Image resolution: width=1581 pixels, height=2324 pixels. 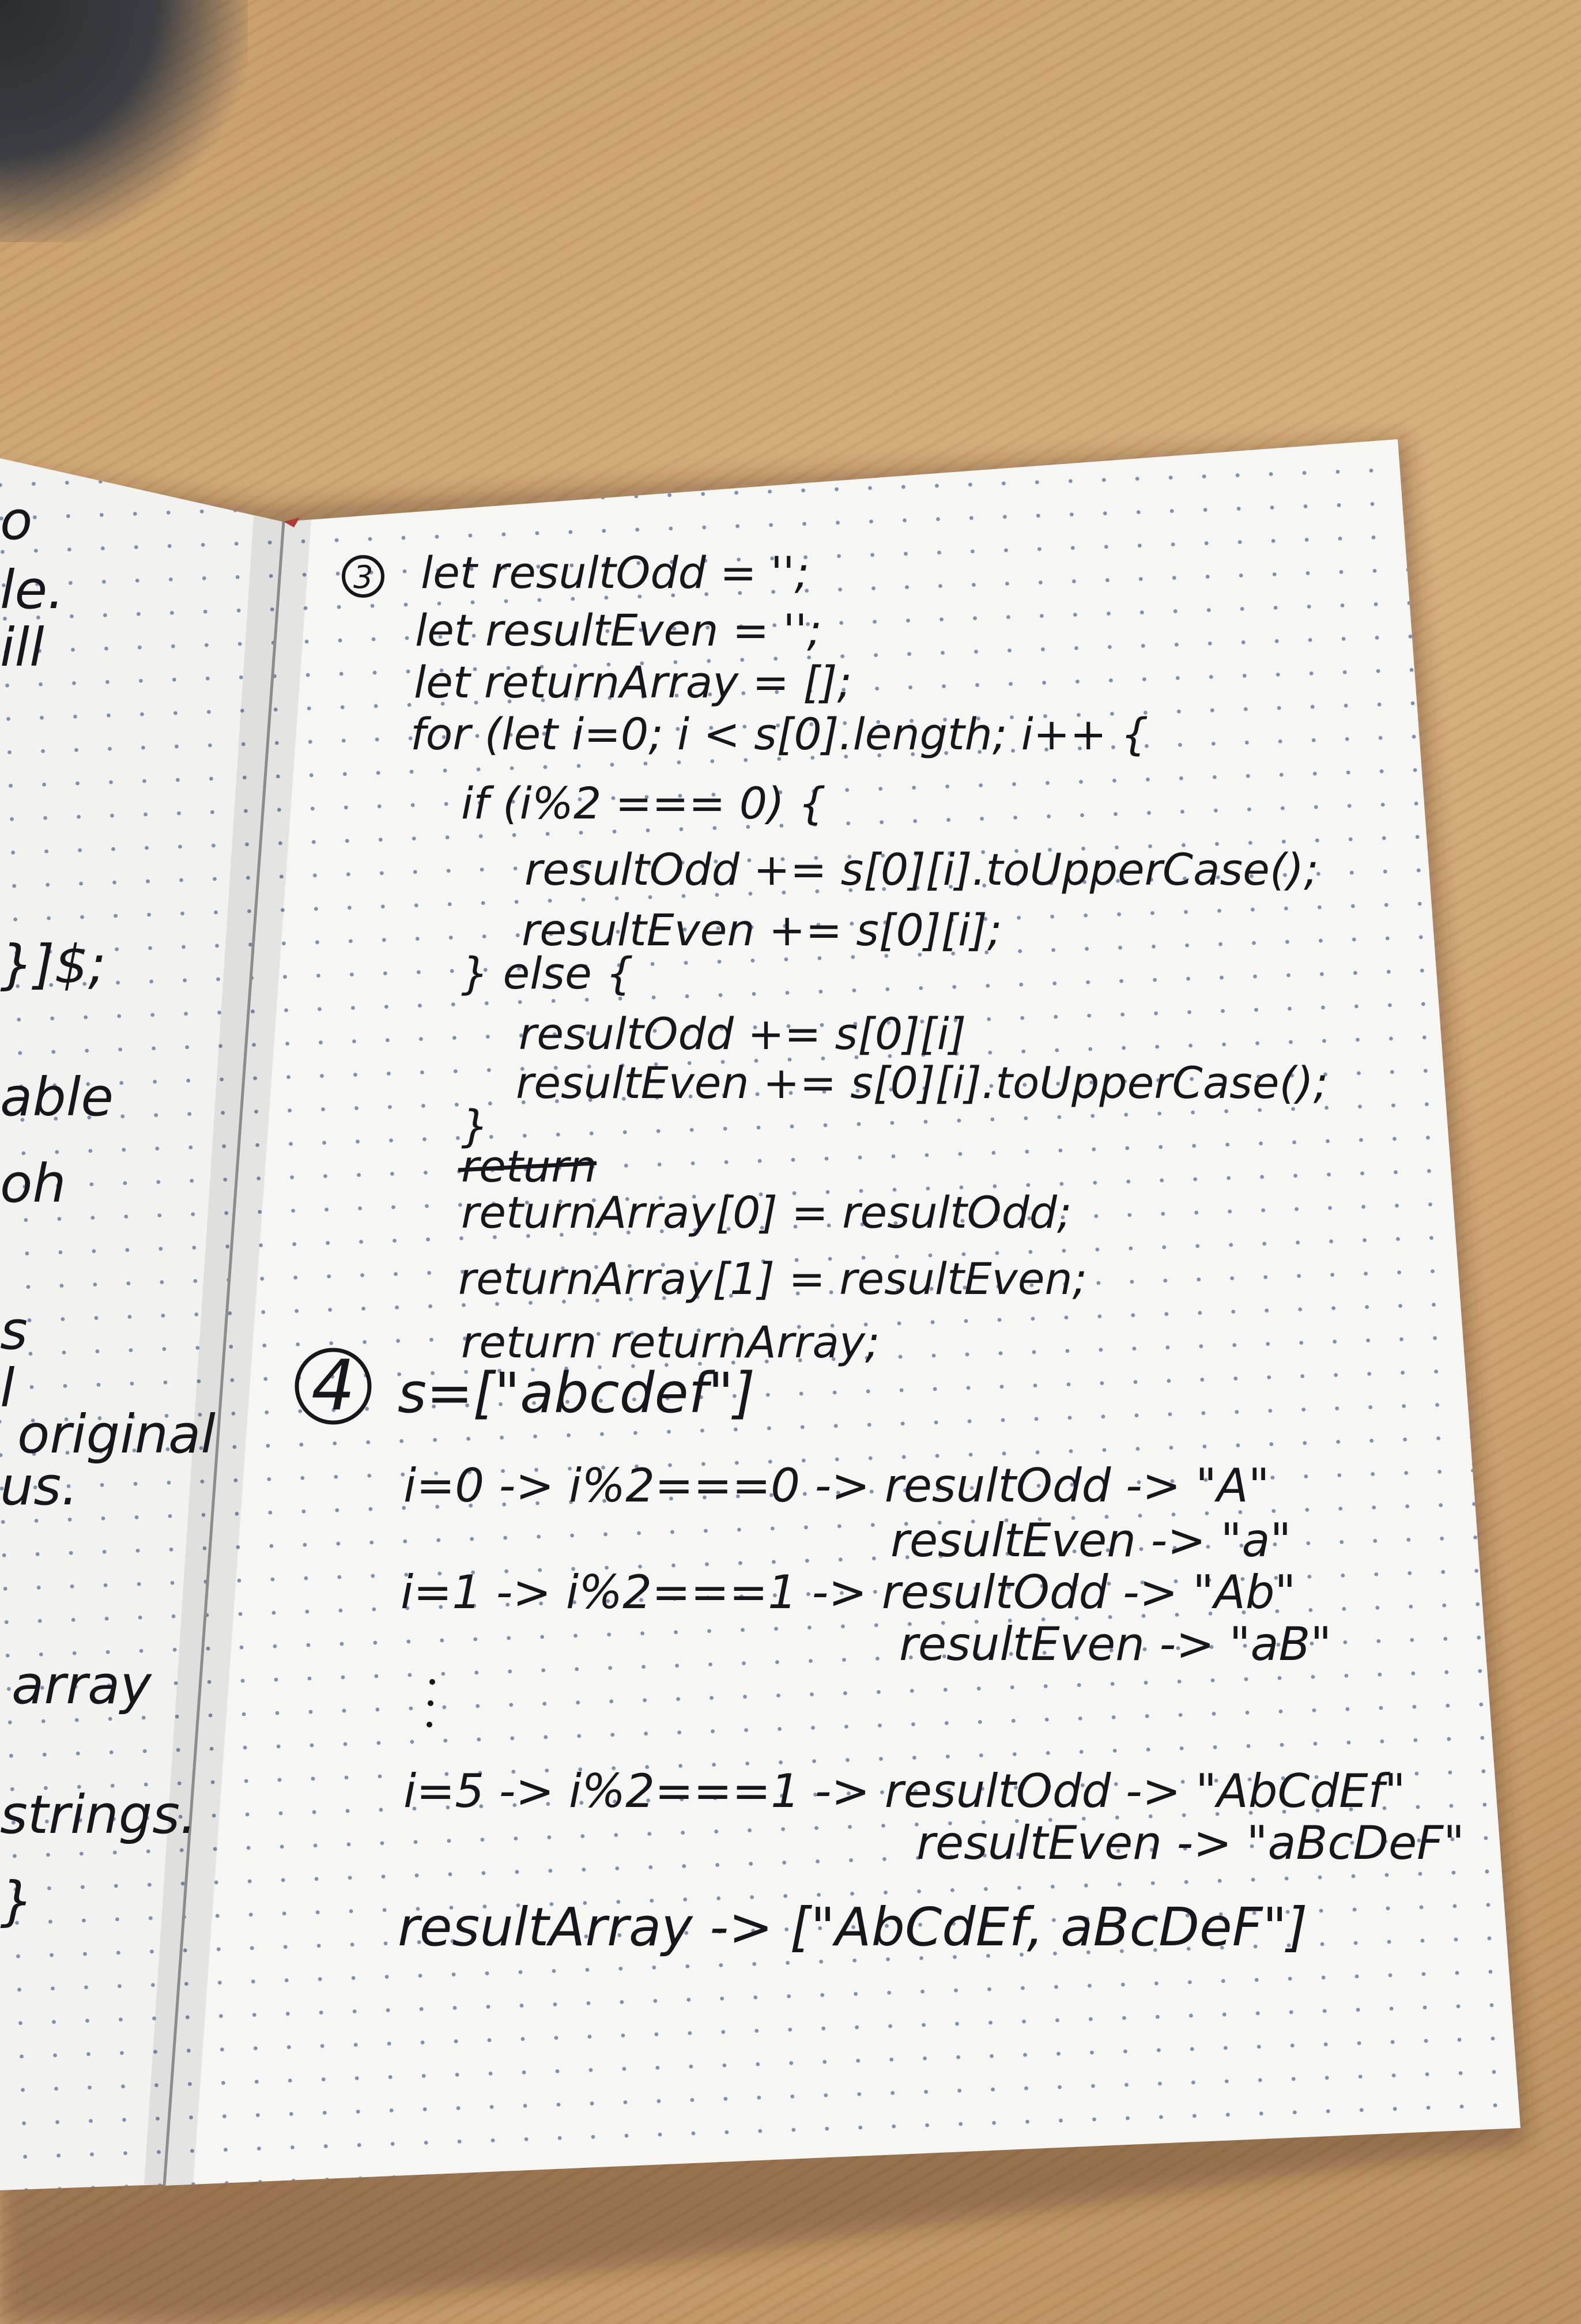 What do you see at coordinates (17, 1901) in the screenshot?
I see `left-fragment: }` at bounding box center [17, 1901].